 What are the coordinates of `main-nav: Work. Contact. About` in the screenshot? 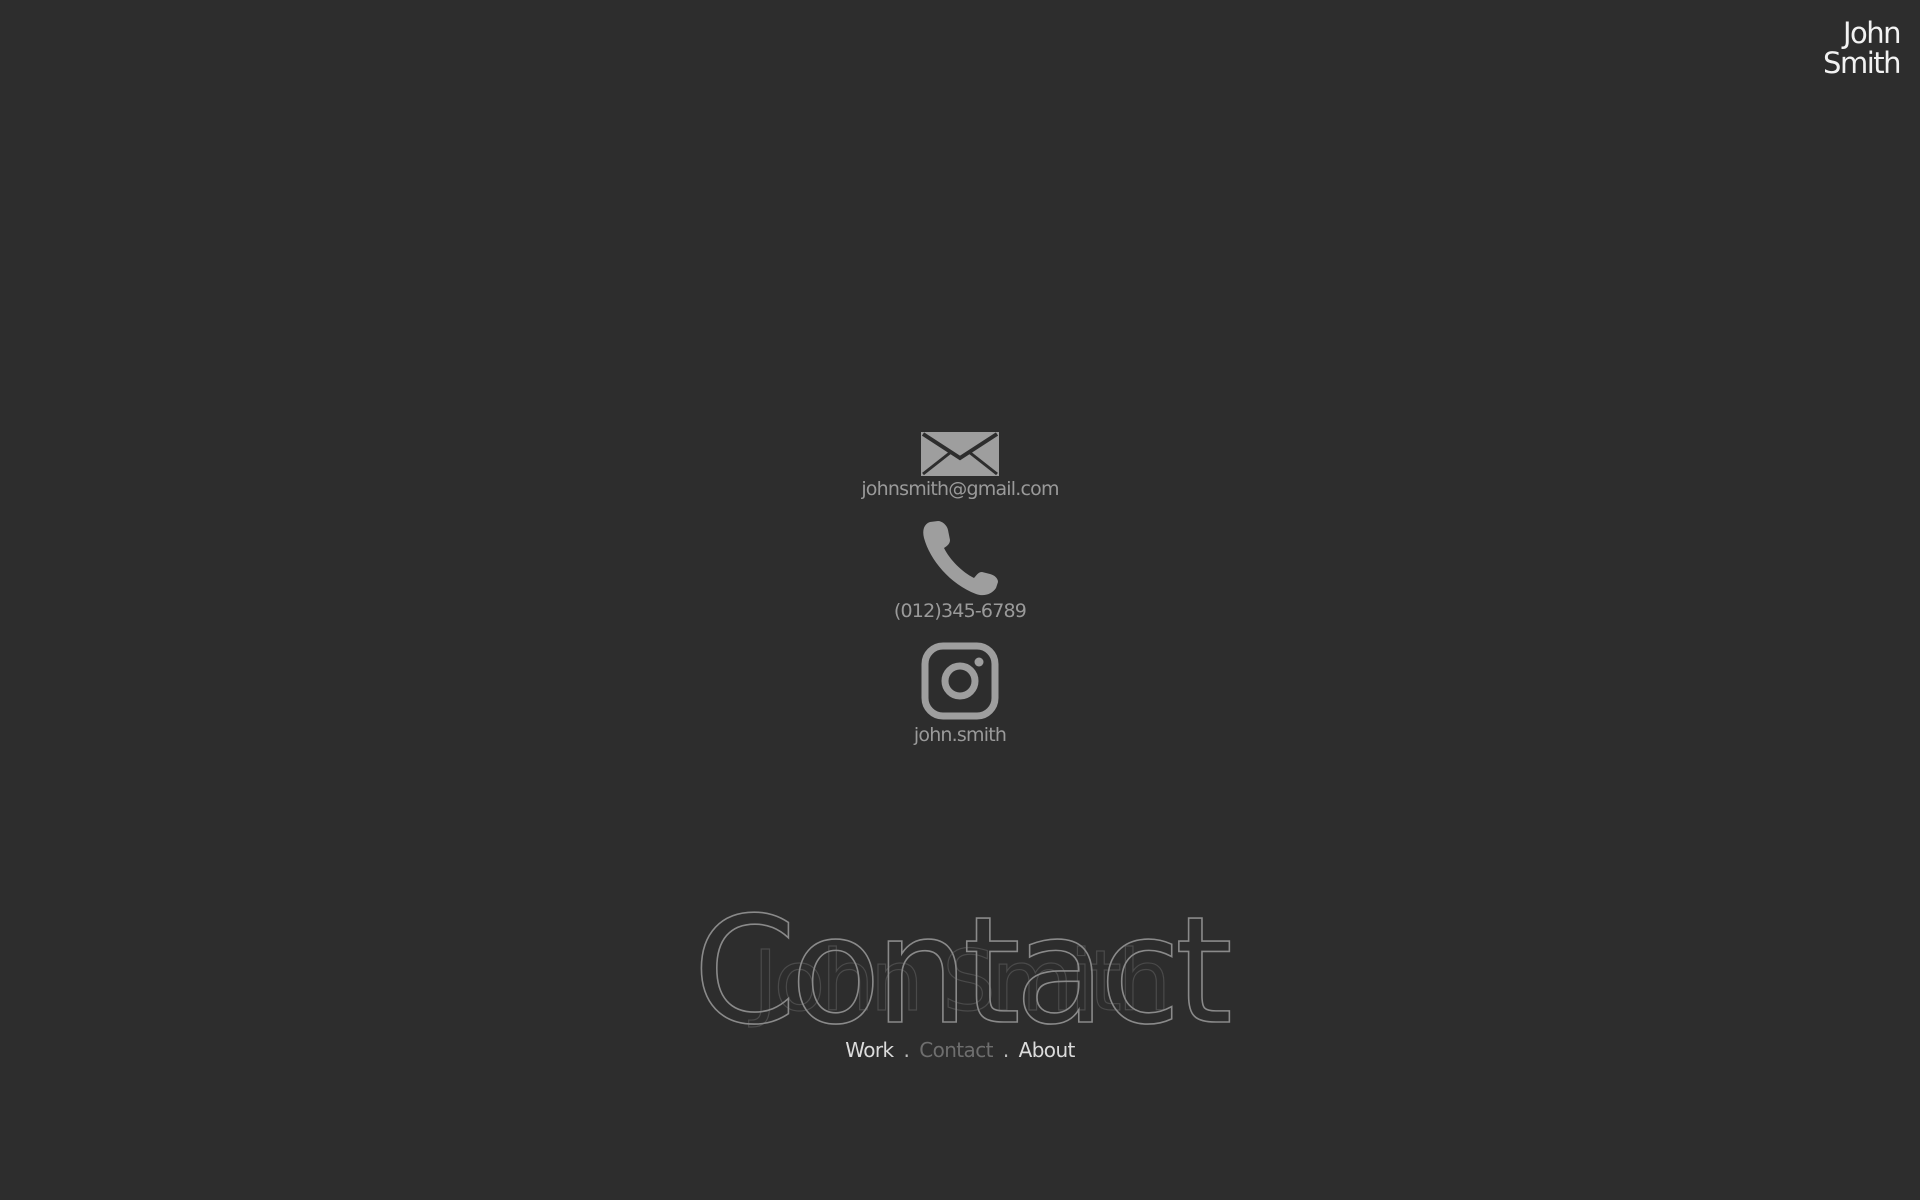 It's located at (960, 1050).